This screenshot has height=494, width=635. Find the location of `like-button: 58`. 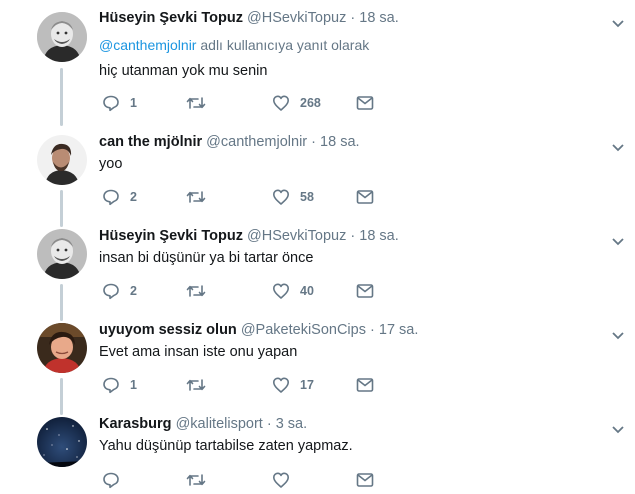

like-button: 58 is located at coordinates (293, 197).